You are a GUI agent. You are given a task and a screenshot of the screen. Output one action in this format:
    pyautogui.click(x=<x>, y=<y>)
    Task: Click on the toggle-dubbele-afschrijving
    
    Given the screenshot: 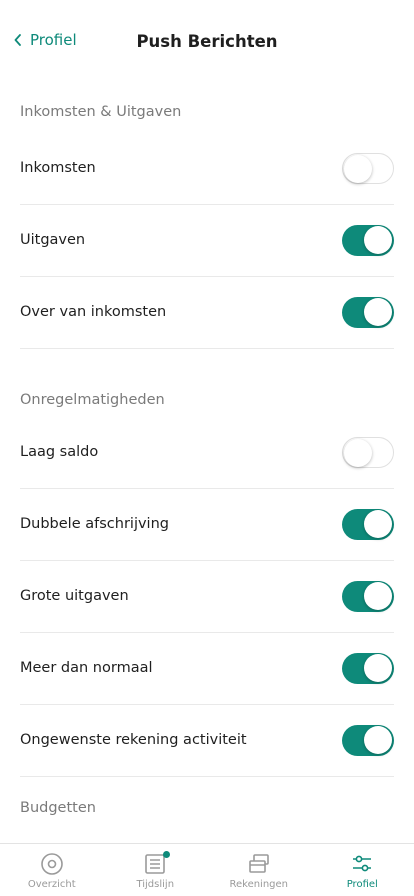 What is the action you would take?
    pyautogui.click(x=368, y=524)
    